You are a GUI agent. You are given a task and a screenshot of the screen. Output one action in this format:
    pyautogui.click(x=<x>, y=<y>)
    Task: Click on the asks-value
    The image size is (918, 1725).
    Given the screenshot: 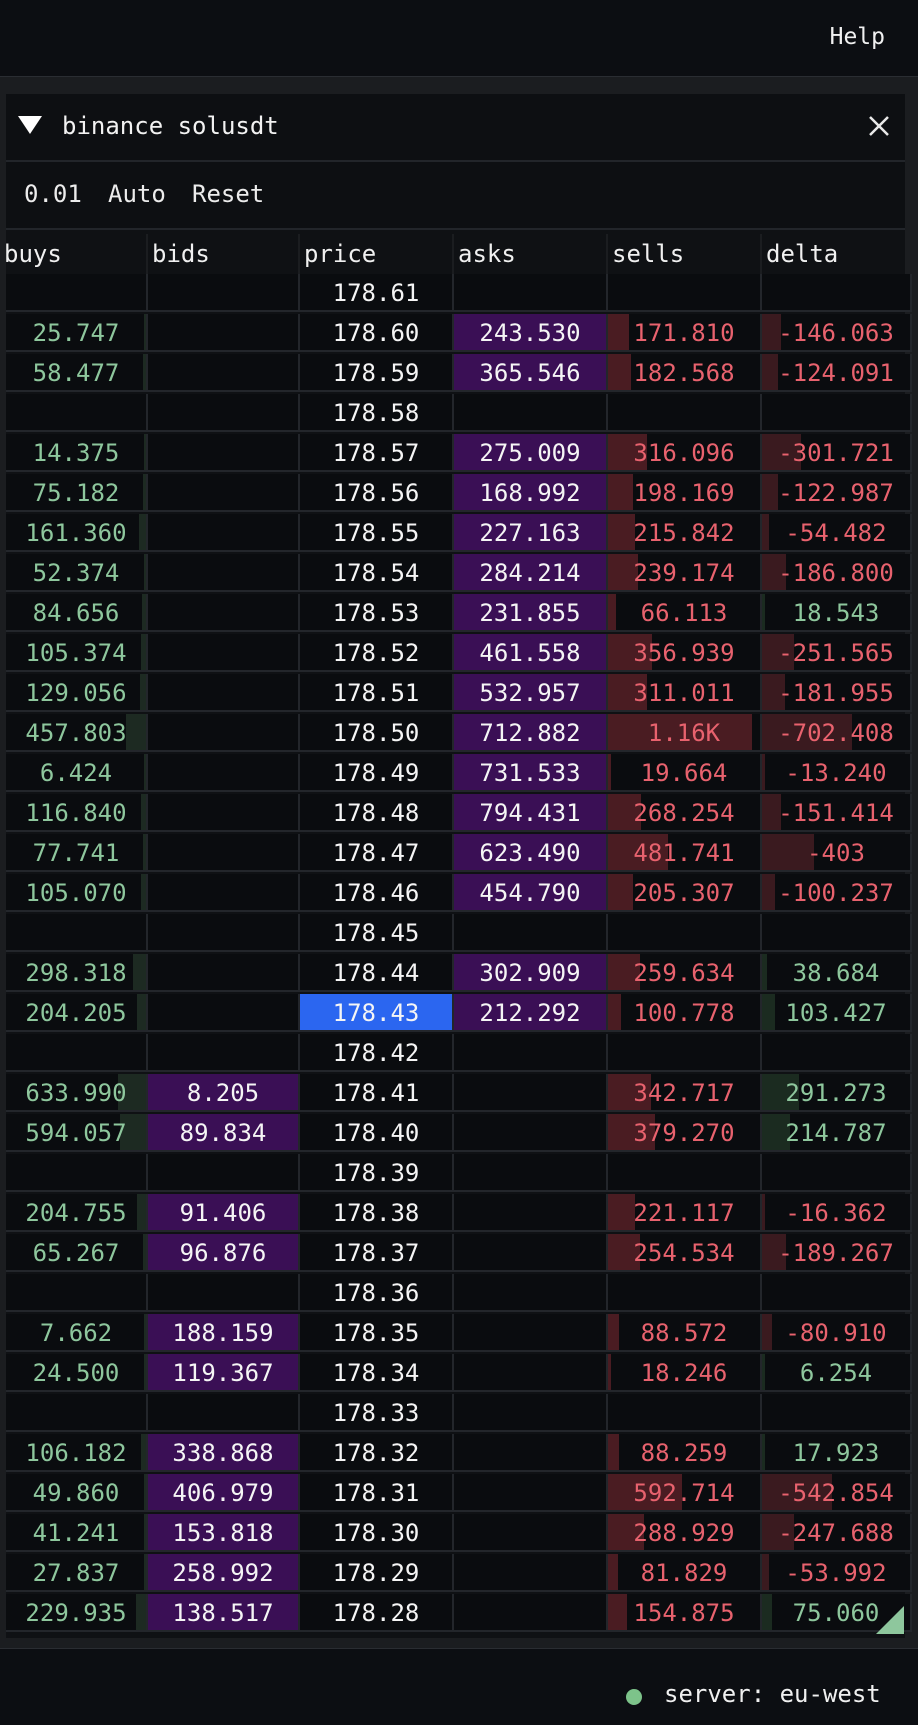 What is the action you would take?
    pyautogui.click(x=530, y=1212)
    